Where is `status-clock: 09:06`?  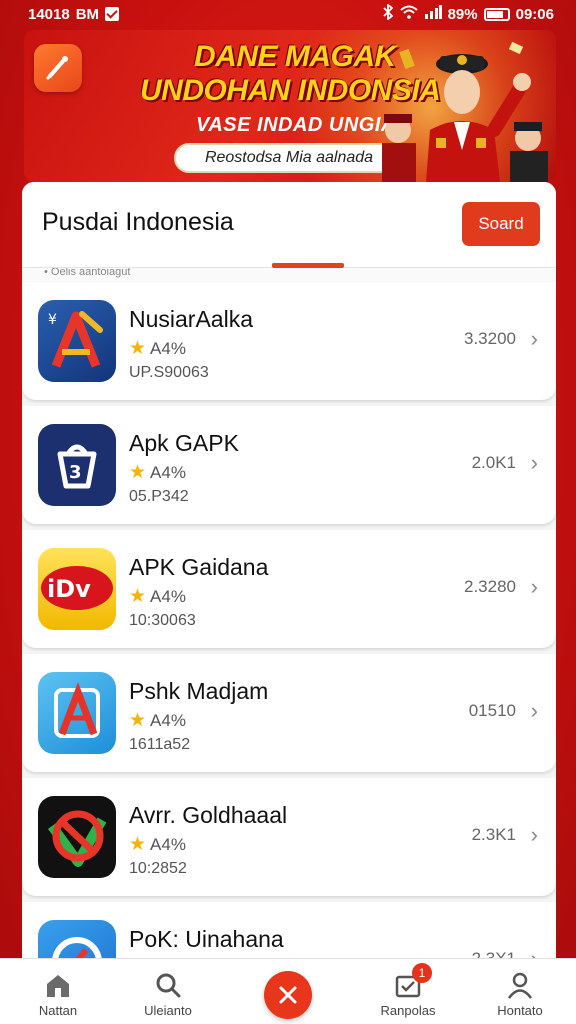
status-clock: 09:06 is located at coordinates (534, 14).